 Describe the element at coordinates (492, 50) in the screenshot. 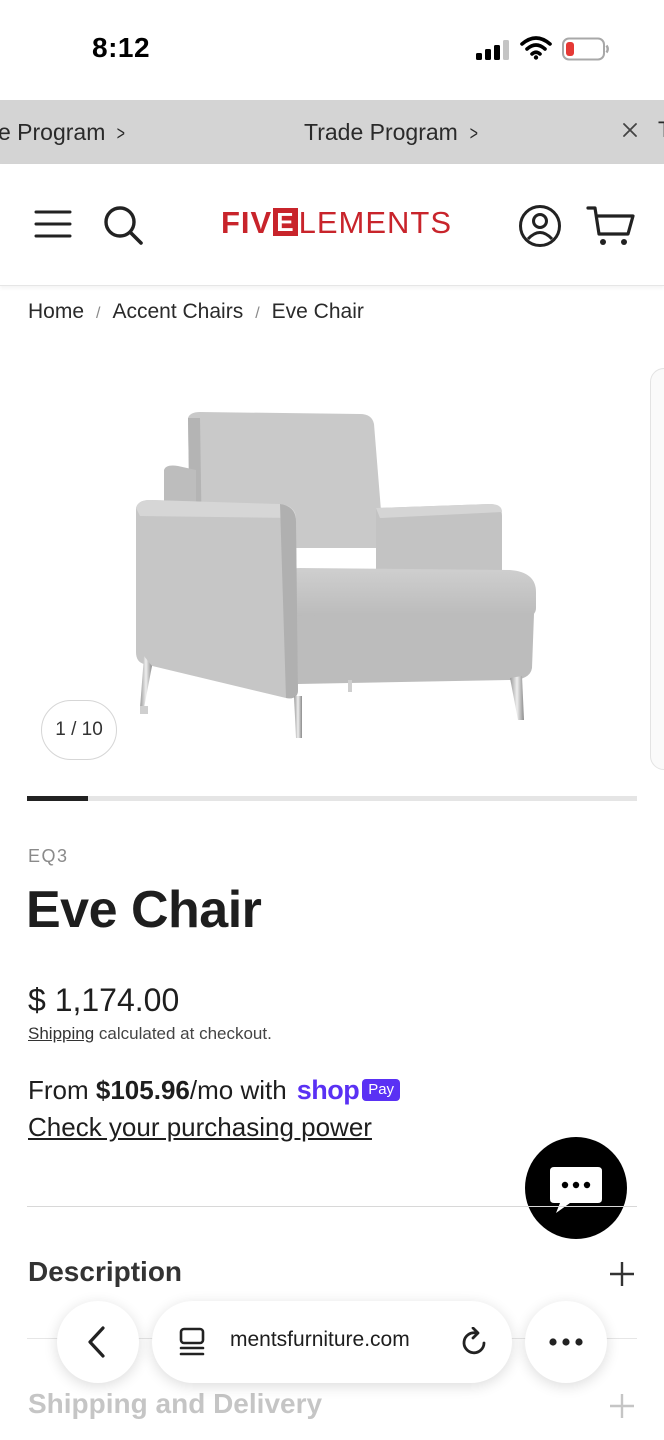

I see `signal-icon` at that location.